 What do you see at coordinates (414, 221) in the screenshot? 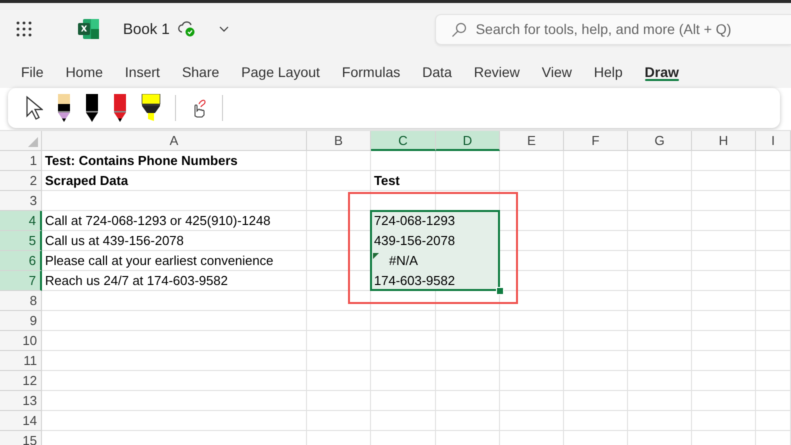
I see `cell-text: 724-068-1293` at bounding box center [414, 221].